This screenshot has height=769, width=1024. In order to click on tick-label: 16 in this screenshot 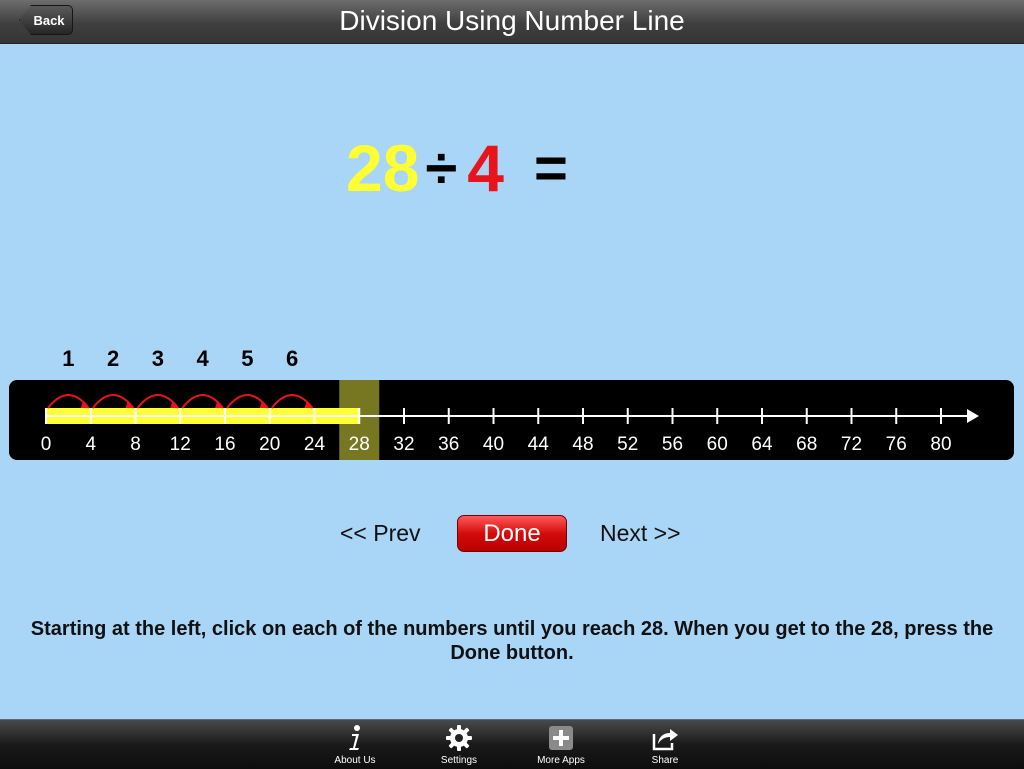, I will do `click(224, 444)`.